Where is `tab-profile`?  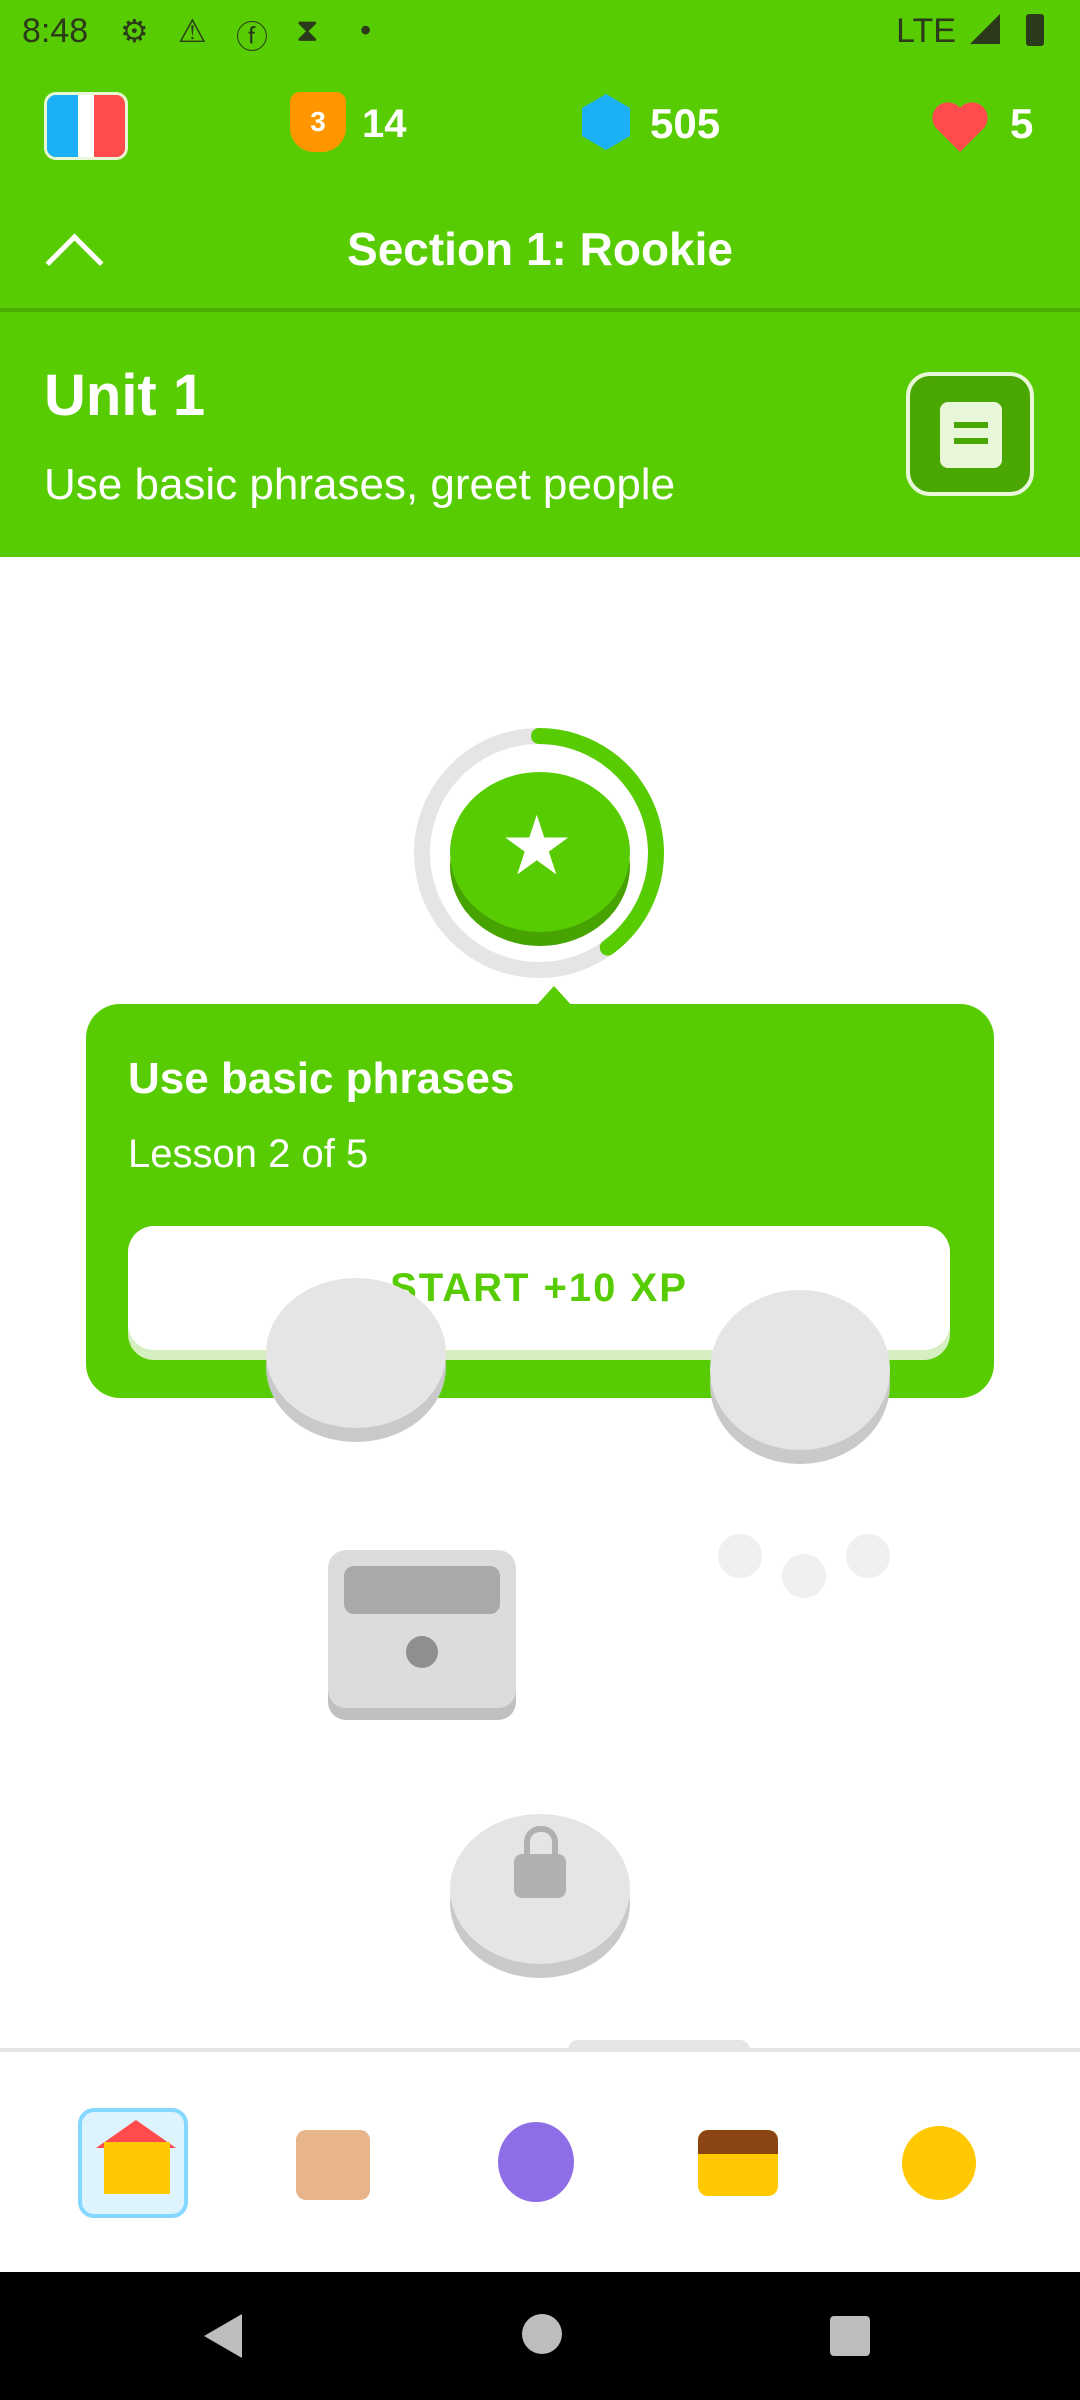 tab-profile is located at coordinates (535, 2163).